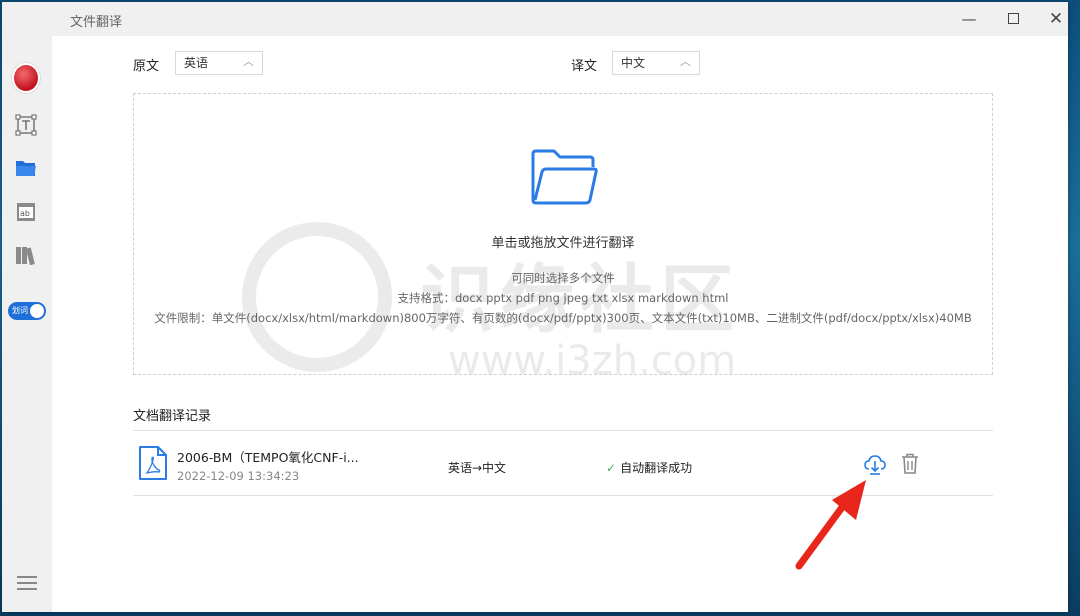 Image resolution: width=1080 pixels, height=616 pixels. Describe the element at coordinates (611, 468) in the screenshot. I see `check-icon: ✓` at that location.